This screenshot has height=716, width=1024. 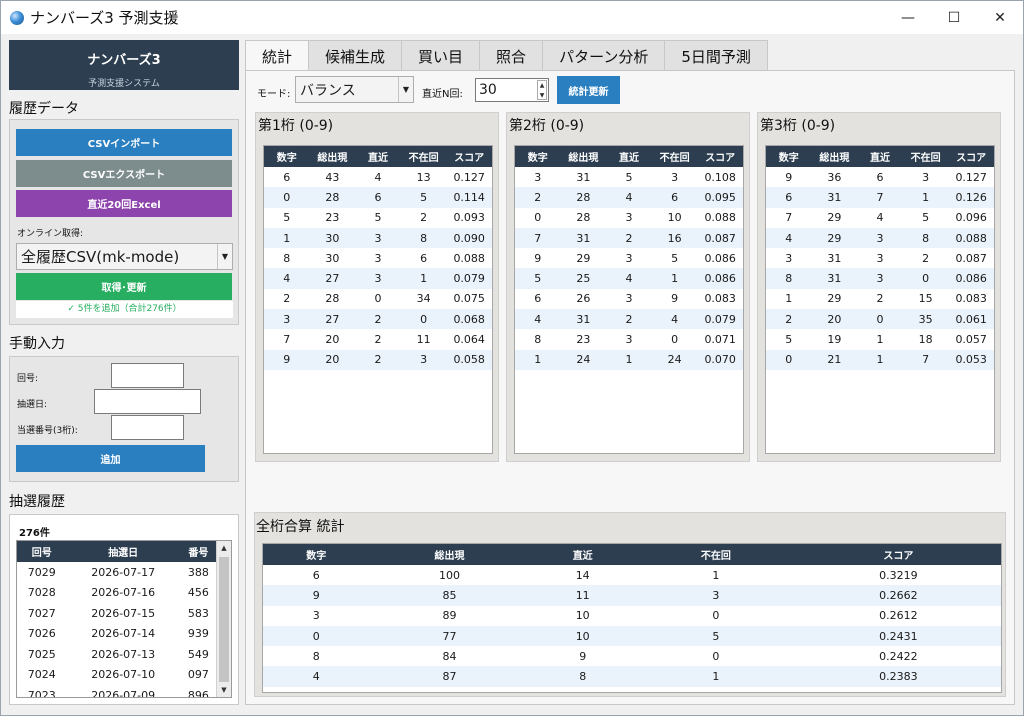 I want to click on mode-select: バランス ▼, so click(x=354, y=89).